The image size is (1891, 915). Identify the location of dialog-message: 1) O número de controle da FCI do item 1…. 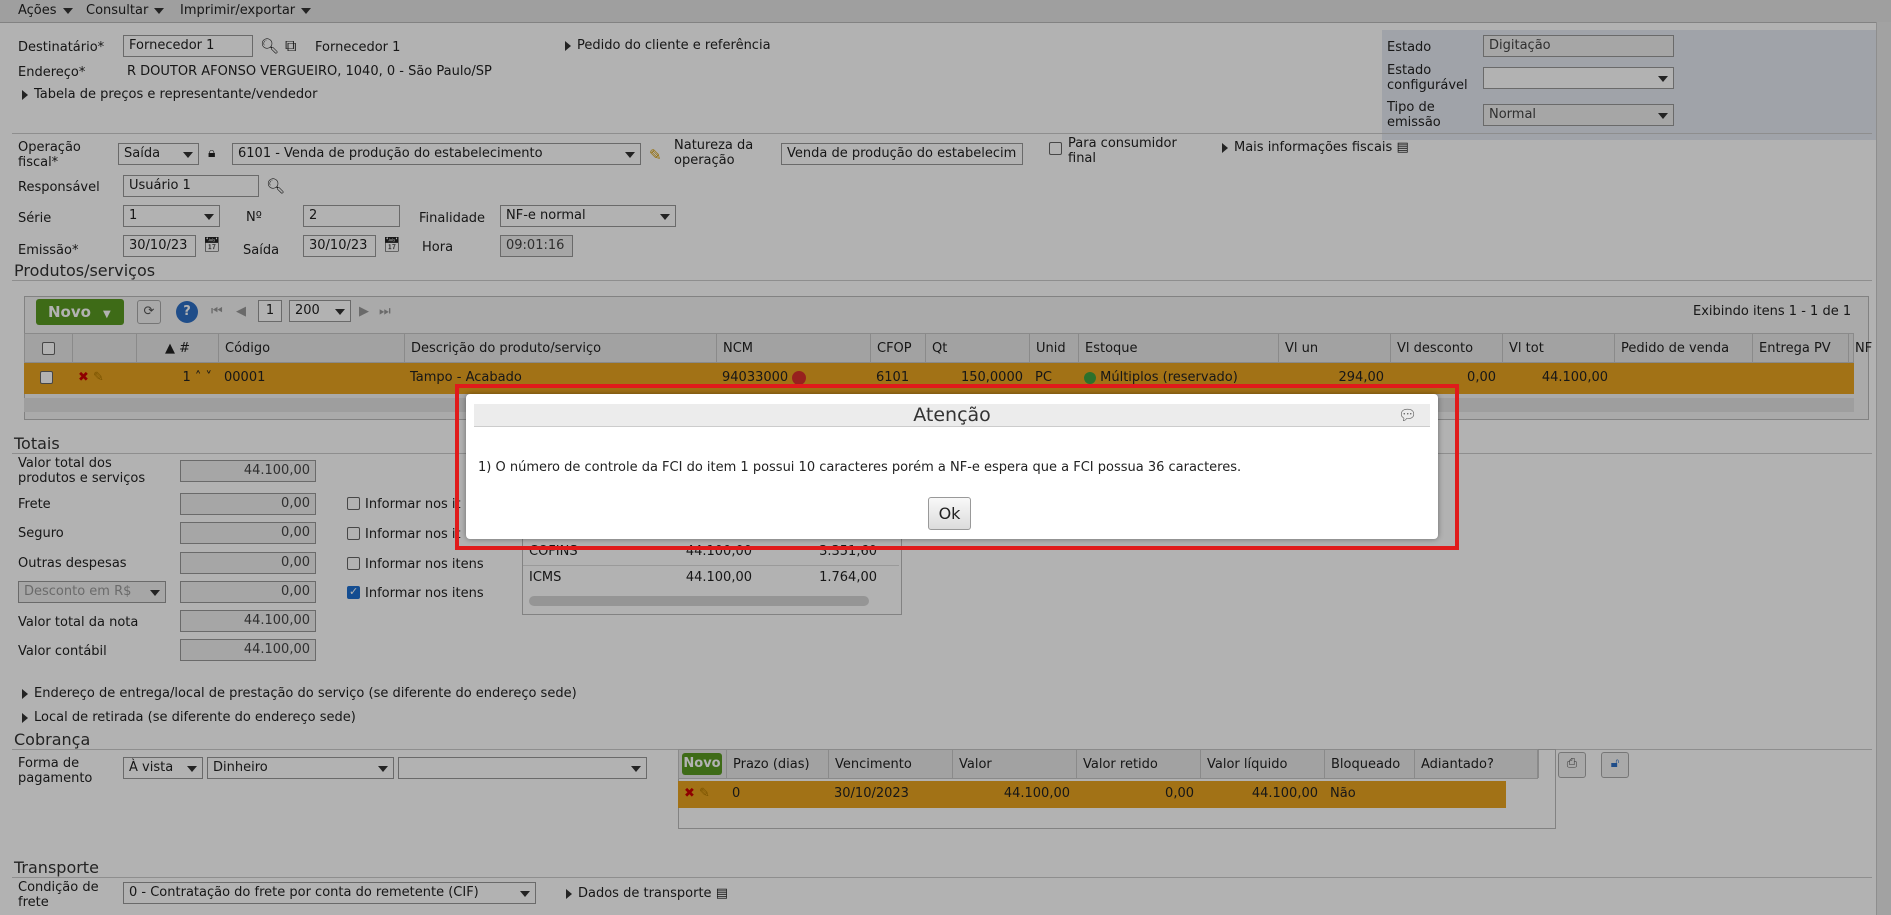
(860, 467).